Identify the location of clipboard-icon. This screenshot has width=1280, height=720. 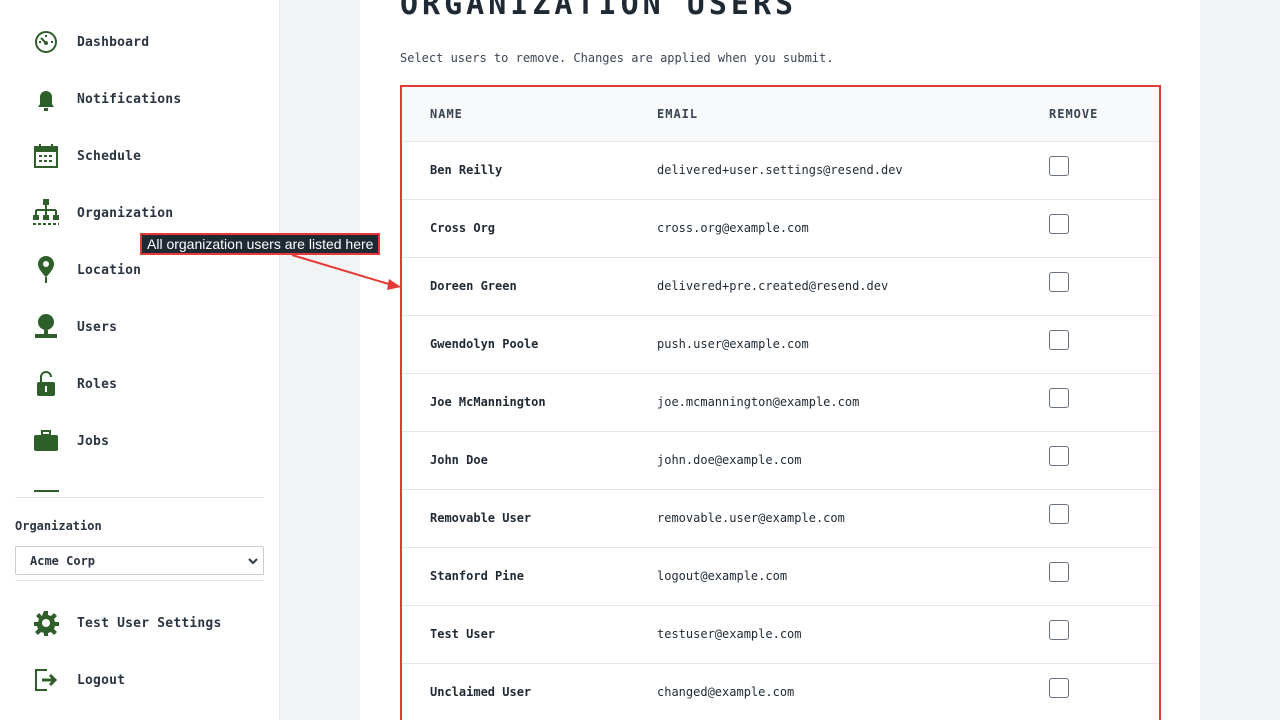
(46, 487).